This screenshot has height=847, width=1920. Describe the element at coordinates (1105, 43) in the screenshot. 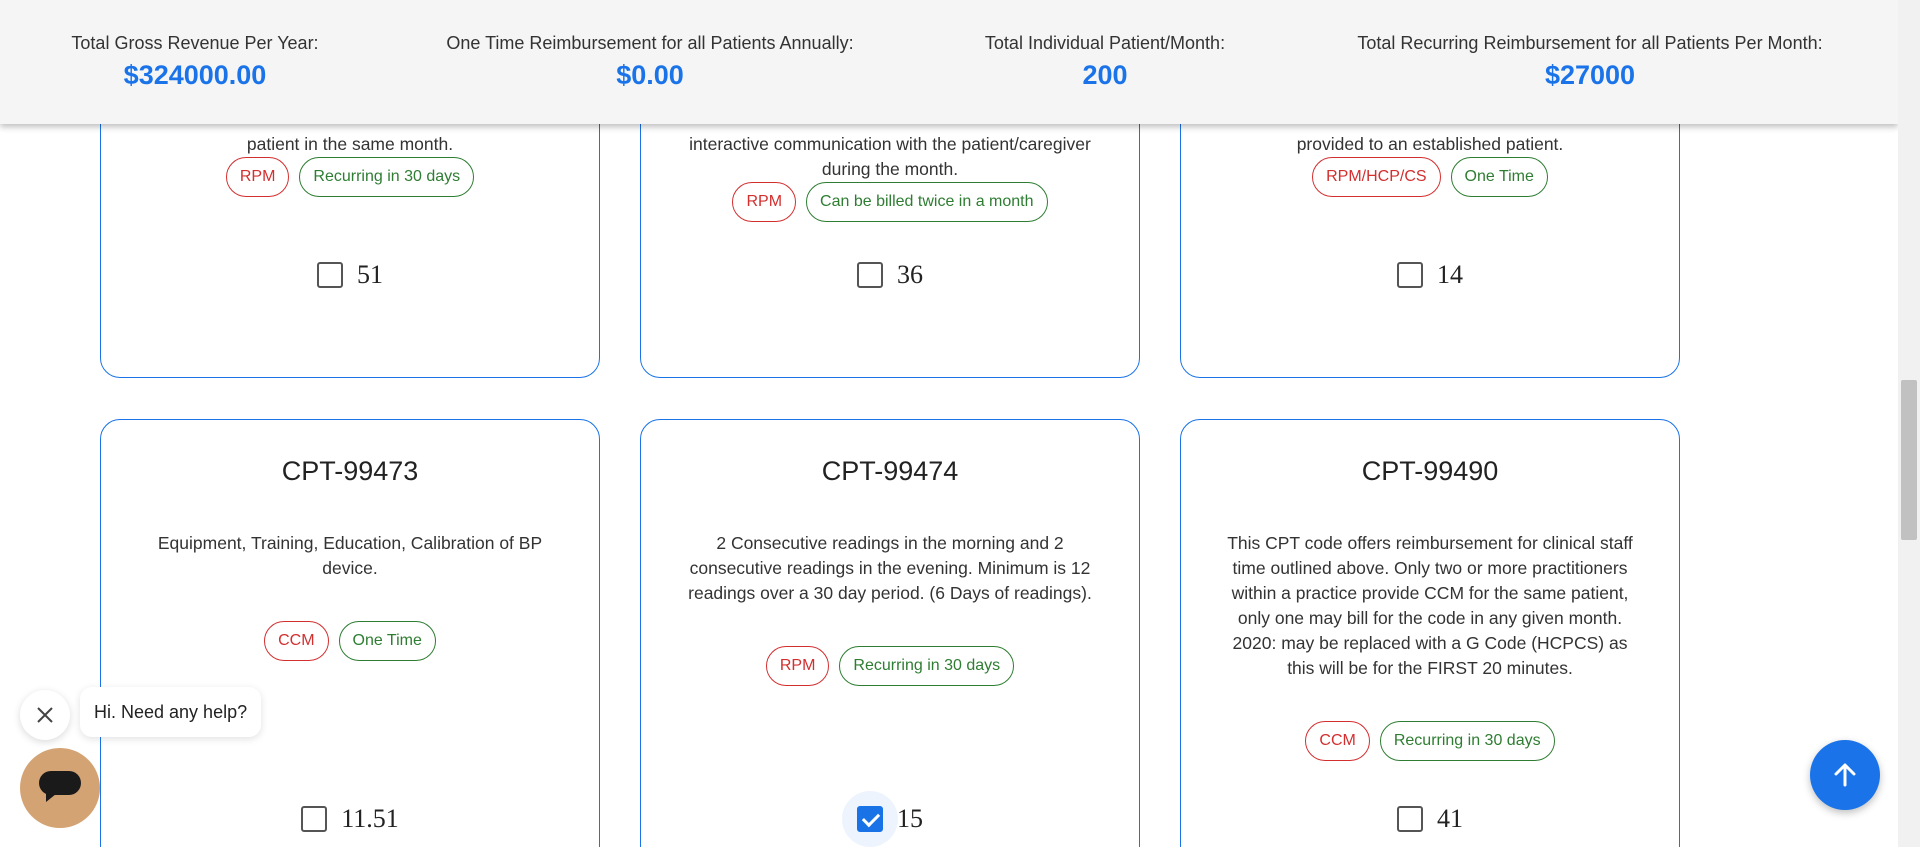

I see `stat-label: Total Individual Patient/Month:` at that location.